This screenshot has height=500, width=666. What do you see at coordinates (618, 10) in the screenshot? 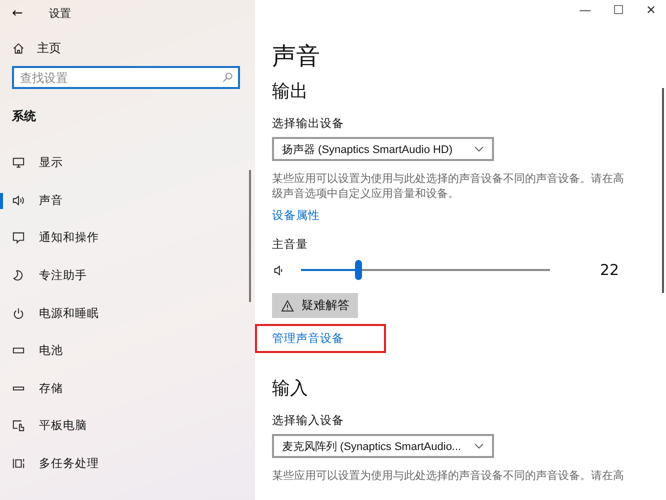
I see `maximize-button: ☐` at bounding box center [618, 10].